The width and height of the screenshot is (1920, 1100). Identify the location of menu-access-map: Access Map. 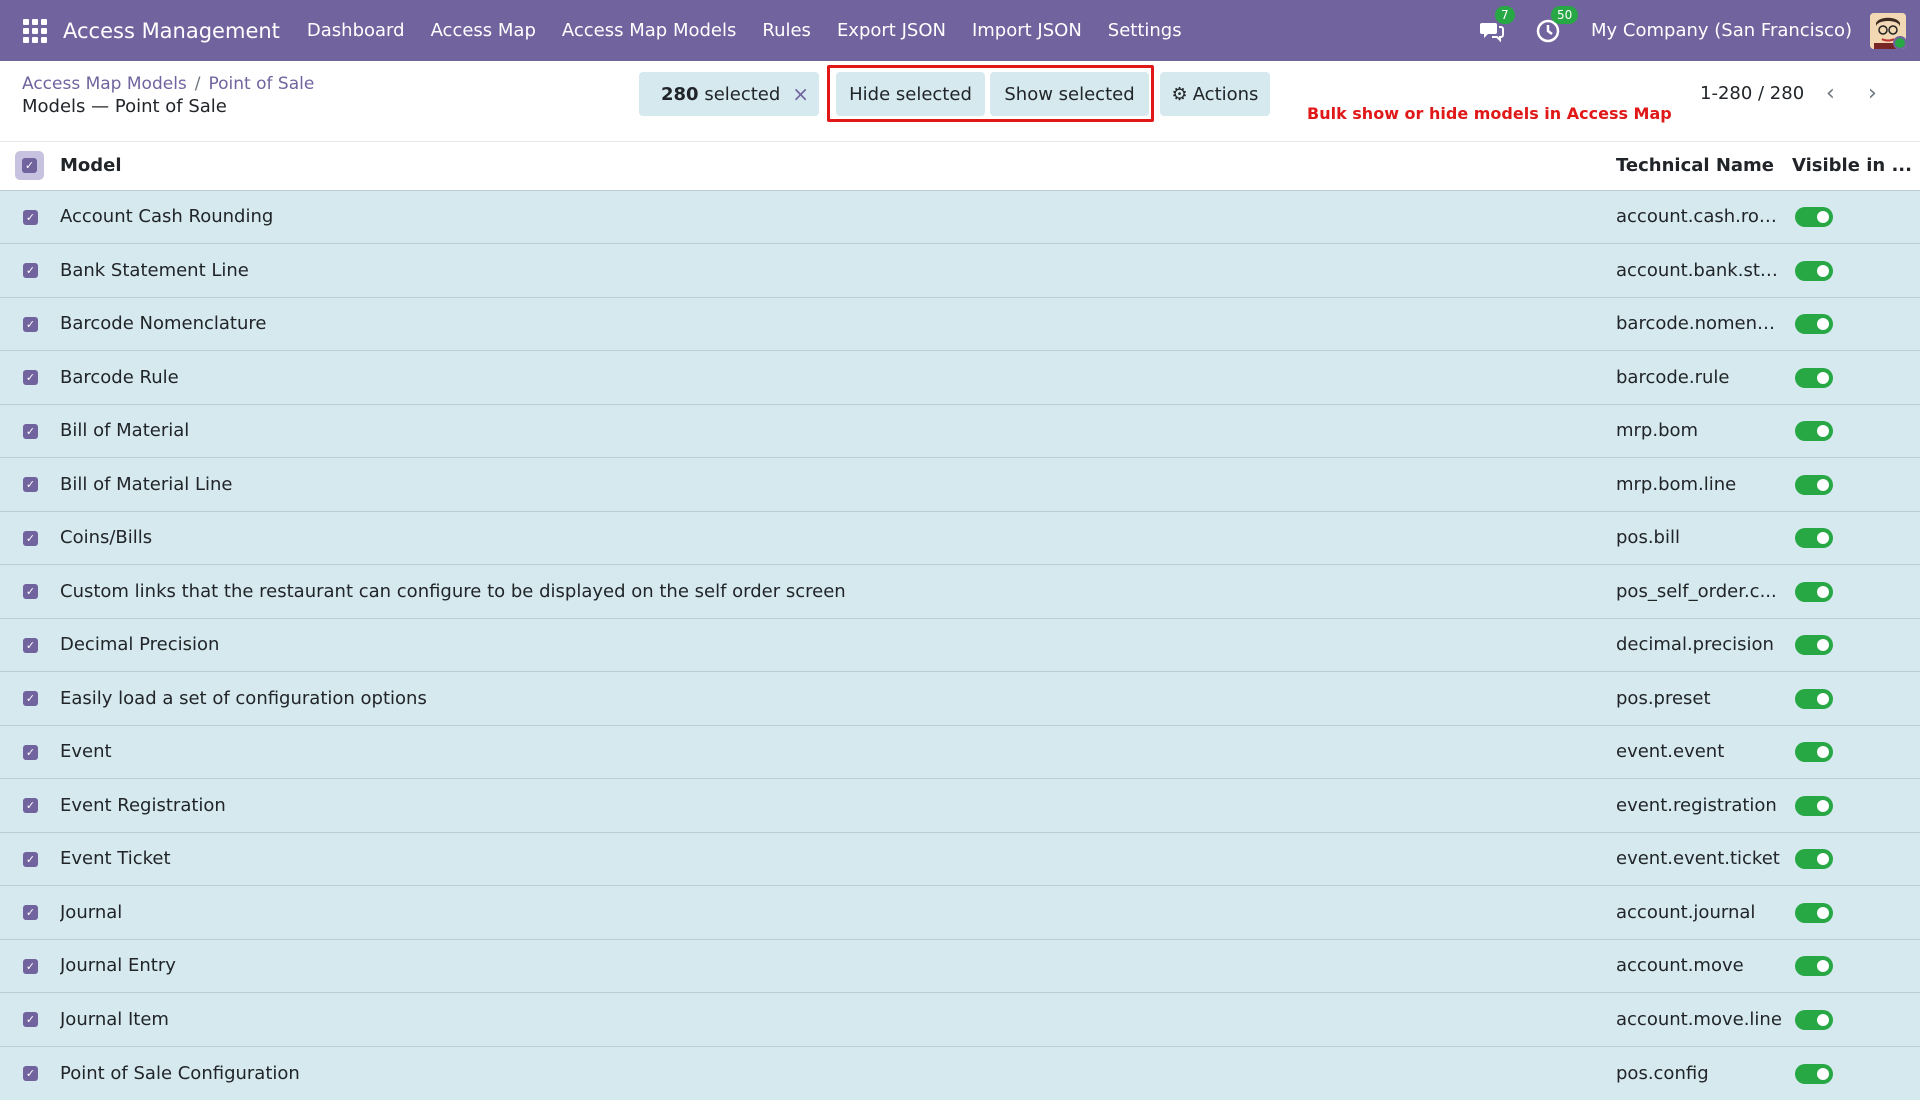
(483, 30).